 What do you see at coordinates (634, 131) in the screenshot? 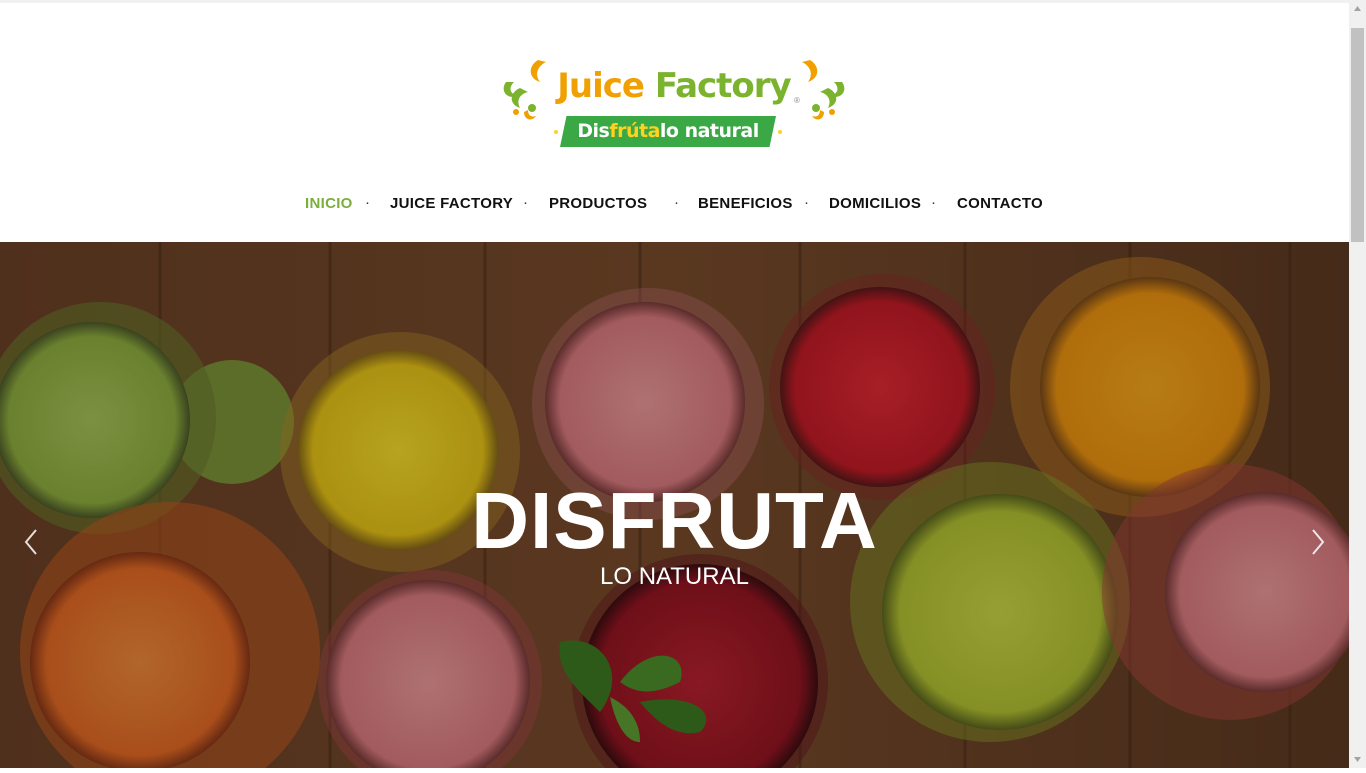
I see `tagline-highlight: frúta` at bounding box center [634, 131].